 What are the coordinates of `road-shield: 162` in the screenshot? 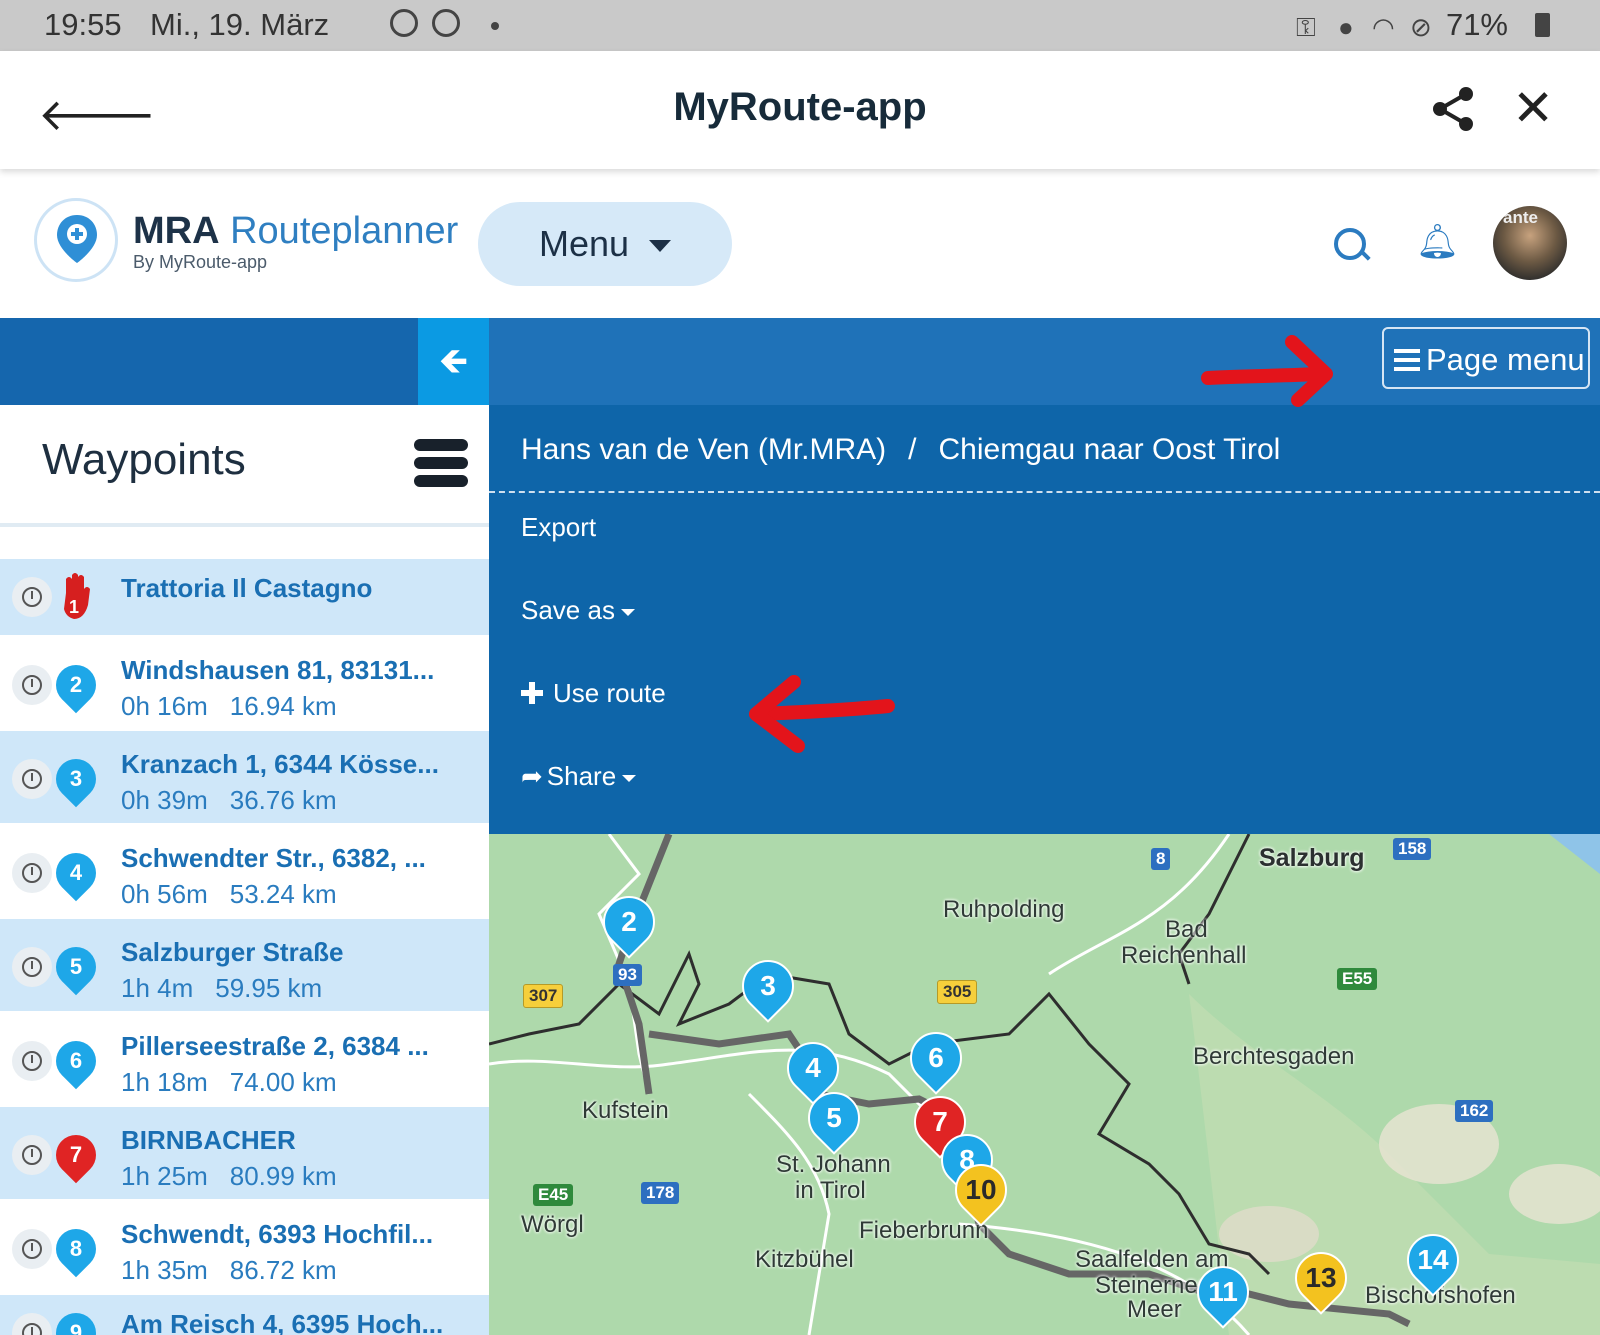 It's located at (1474, 1111).